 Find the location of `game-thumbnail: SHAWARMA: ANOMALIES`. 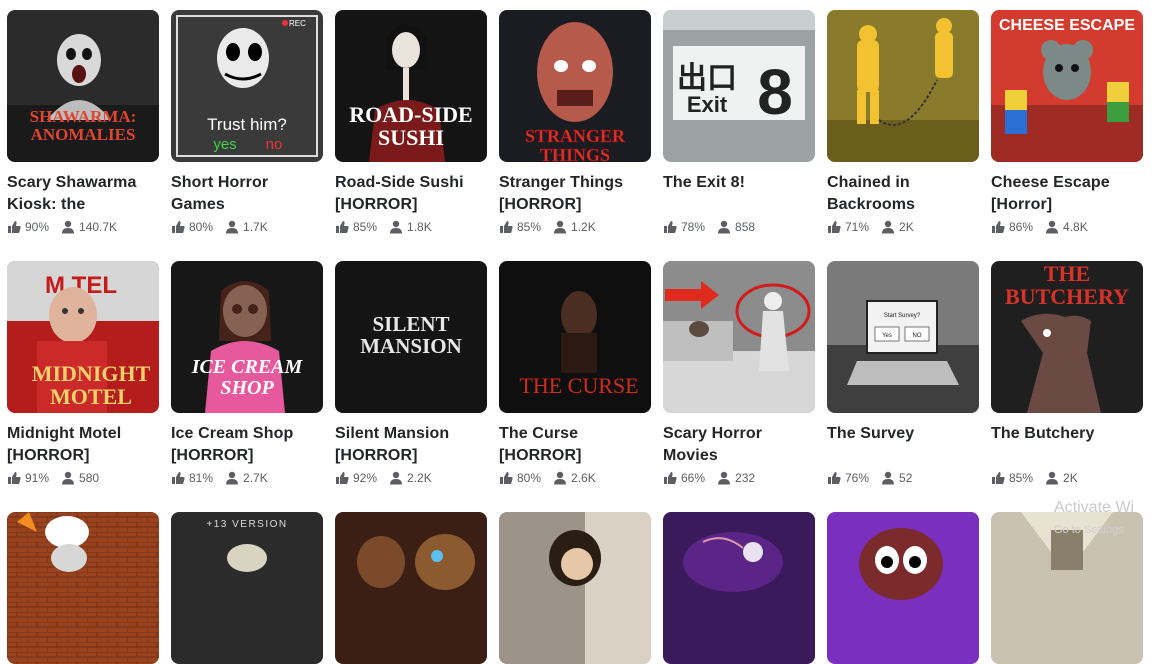

game-thumbnail: SHAWARMA: ANOMALIES is located at coordinates (83, 86).